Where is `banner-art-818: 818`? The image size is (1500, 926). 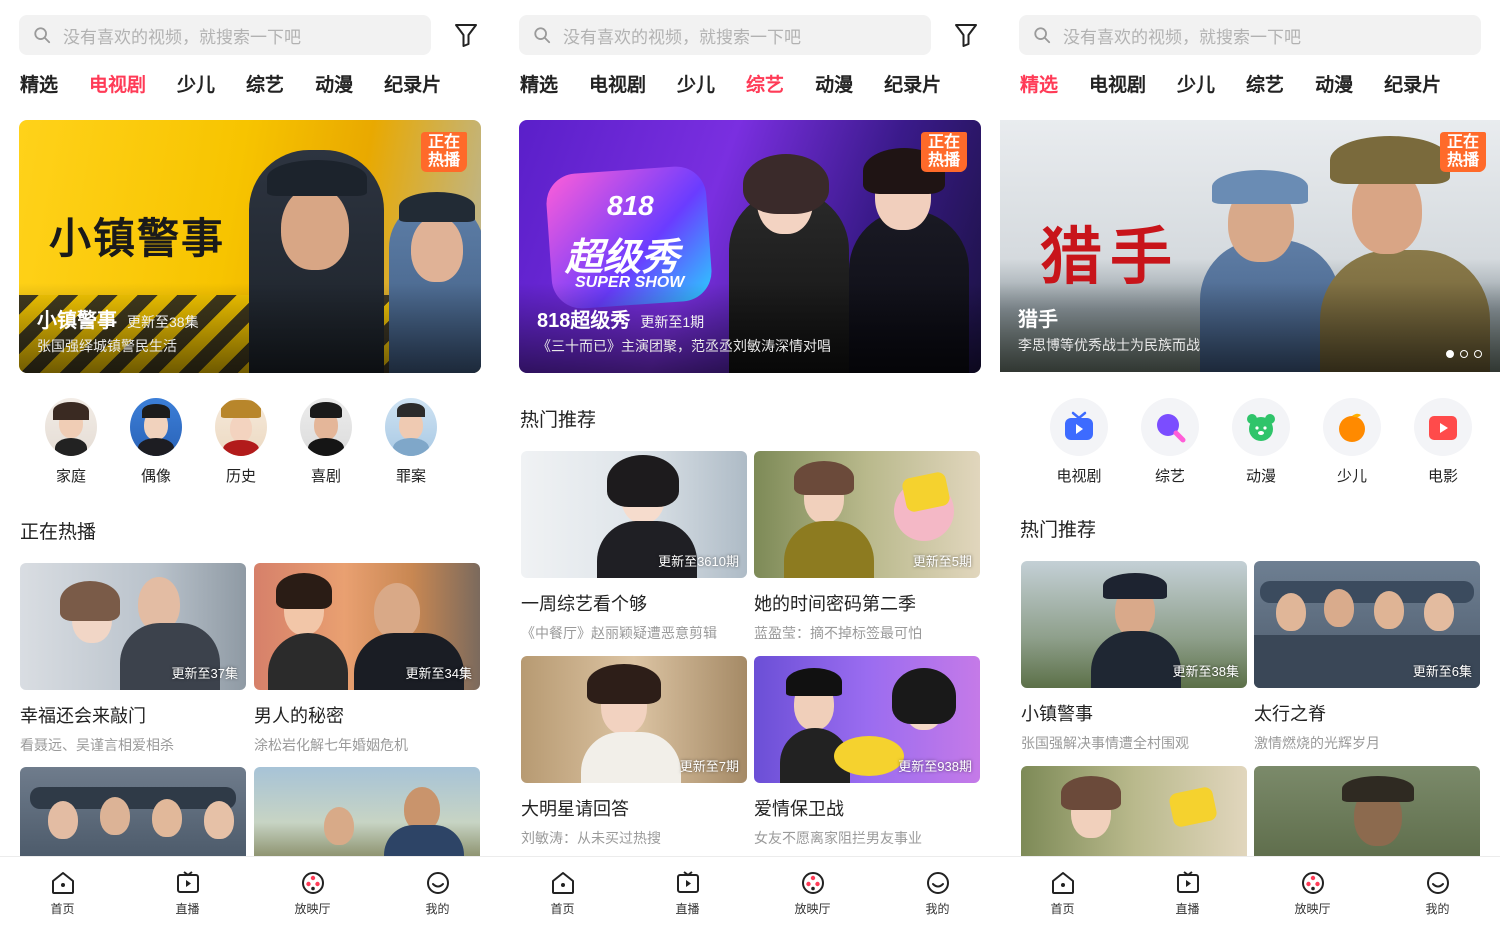 banner-art-818: 818 is located at coordinates (630, 205).